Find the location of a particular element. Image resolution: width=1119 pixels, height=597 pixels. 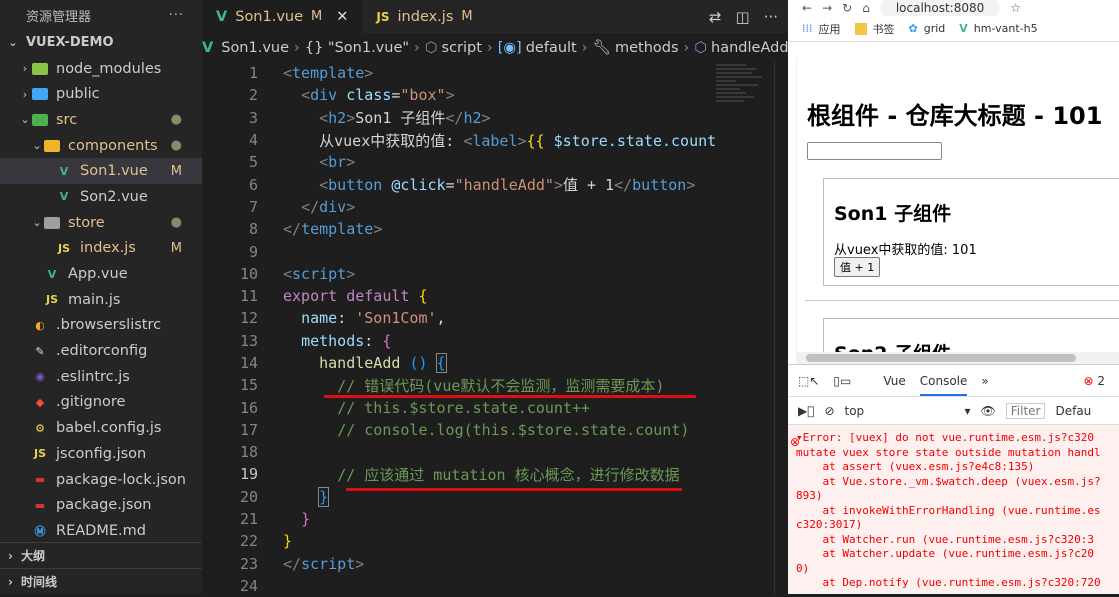

tree-item: ◉ .eslintrc.js is located at coordinates (101, 377).